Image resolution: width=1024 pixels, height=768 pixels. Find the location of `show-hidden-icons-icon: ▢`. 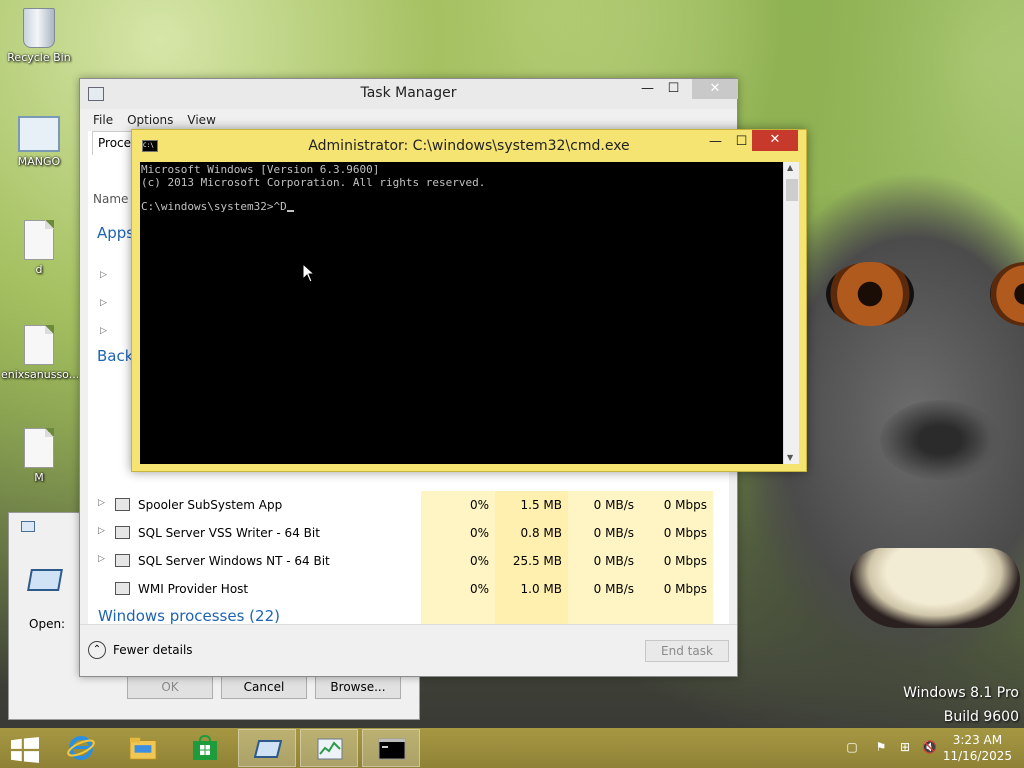

show-hidden-icons-icon: ▢ is located at coordinates (852, 747).